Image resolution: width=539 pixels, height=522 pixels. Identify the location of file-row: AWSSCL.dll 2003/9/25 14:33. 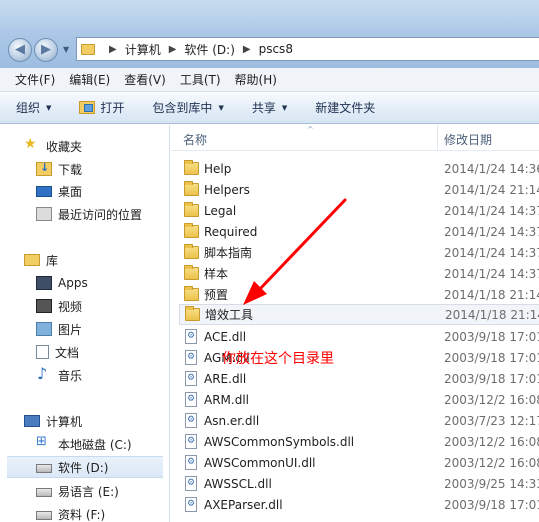
(359, 483).